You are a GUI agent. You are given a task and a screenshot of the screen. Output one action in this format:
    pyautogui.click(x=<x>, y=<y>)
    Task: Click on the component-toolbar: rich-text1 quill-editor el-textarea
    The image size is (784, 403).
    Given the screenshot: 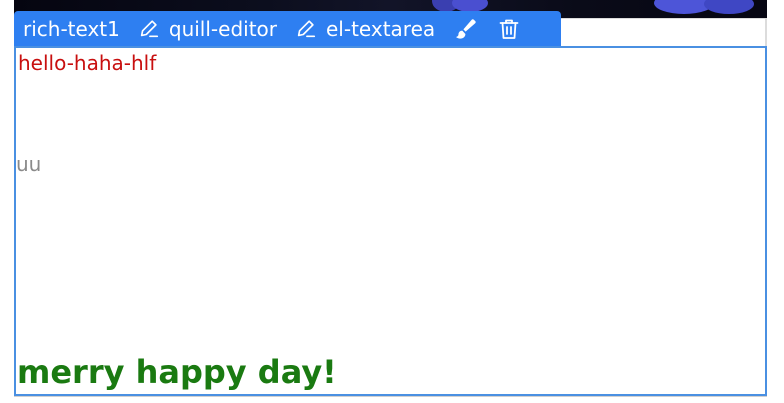 What is the action you would take?
    pyautogui.click(x=287, y=28)
    